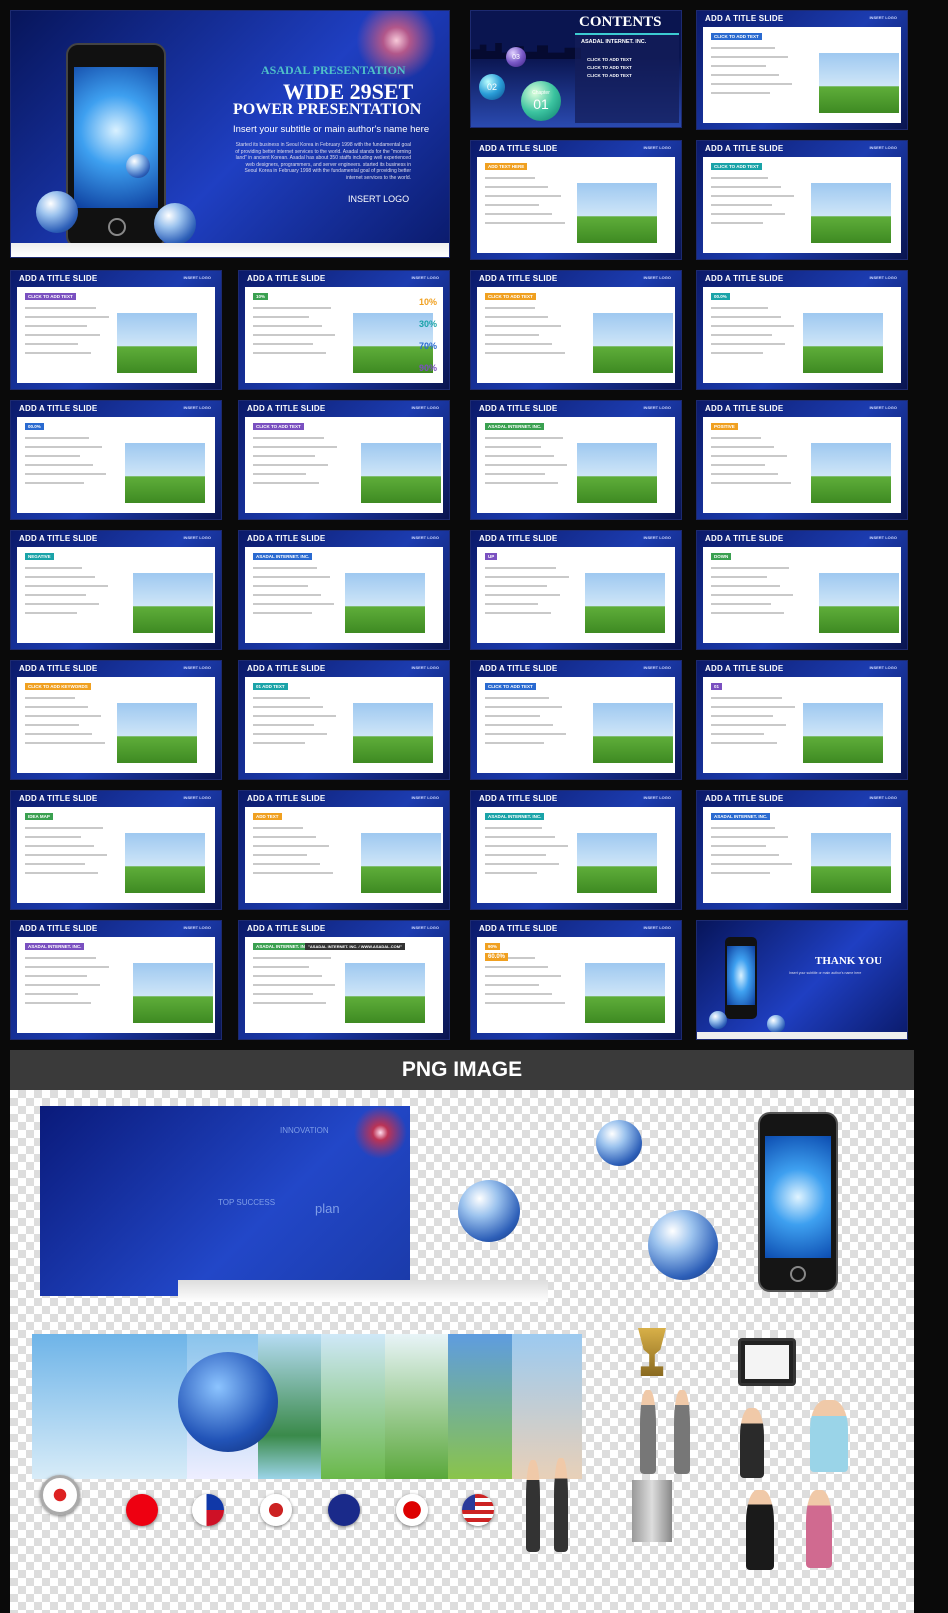 The image size is (948, 1613). Describe the element at coordinates (506, 166) in the screenshot. I see `slide-label: ADD TEXT HERE` at that location.